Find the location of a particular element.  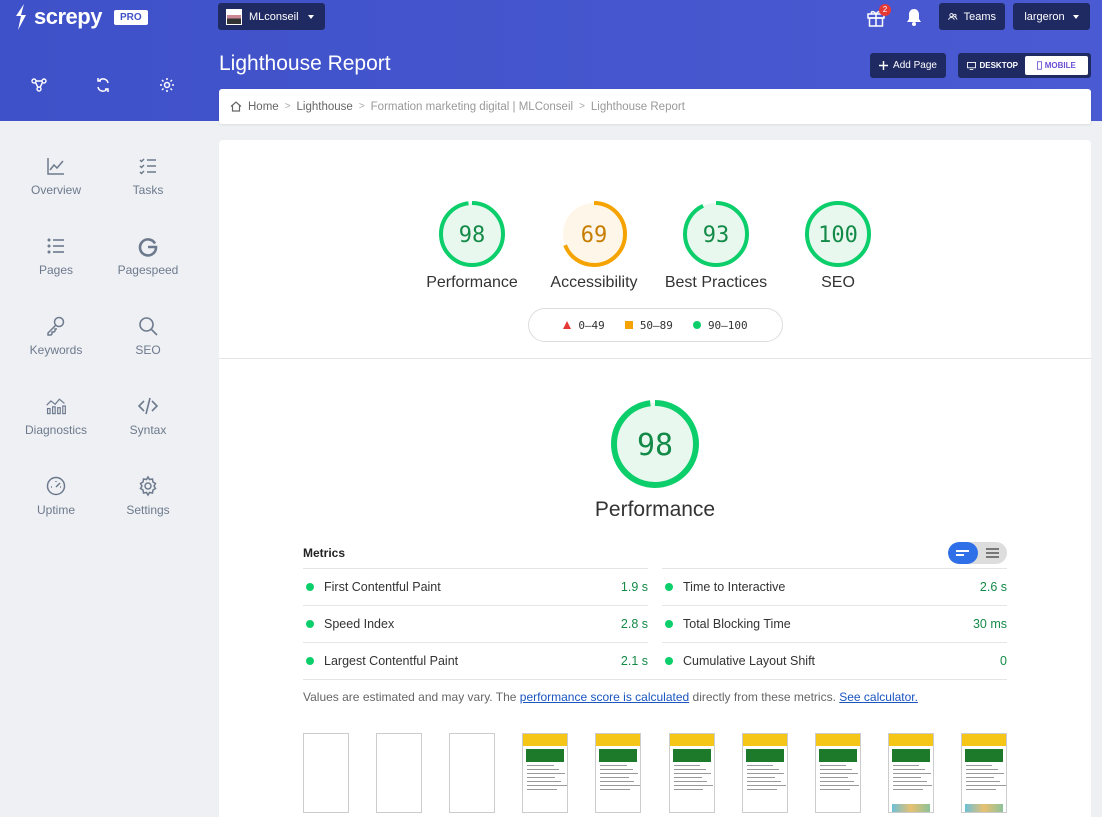

sidebar-item-syntax: Syntax is located at coordinates (148, 416).